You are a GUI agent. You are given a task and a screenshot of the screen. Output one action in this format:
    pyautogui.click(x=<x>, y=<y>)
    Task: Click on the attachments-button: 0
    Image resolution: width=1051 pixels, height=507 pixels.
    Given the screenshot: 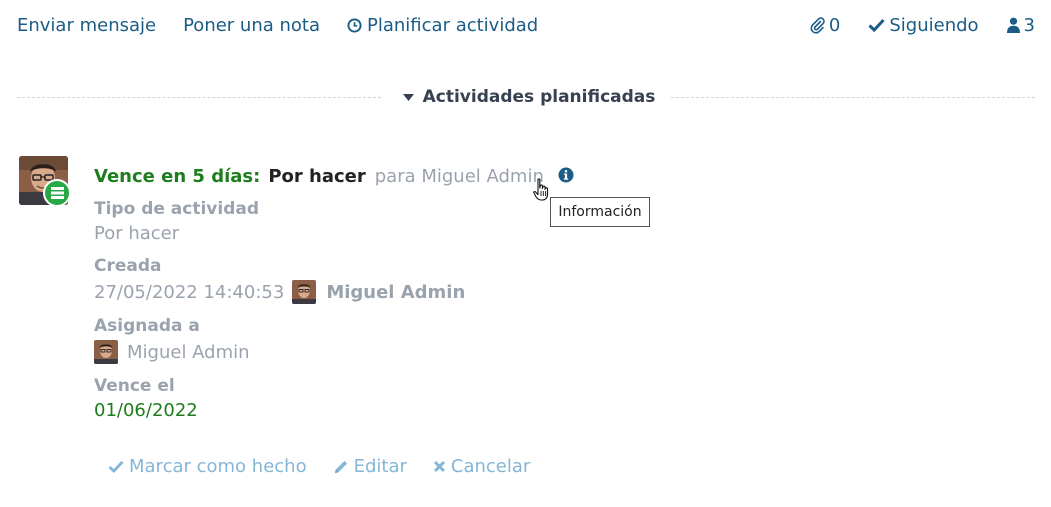 What is the action you would take?
    pyautogui.click(x=824, y=25)
    